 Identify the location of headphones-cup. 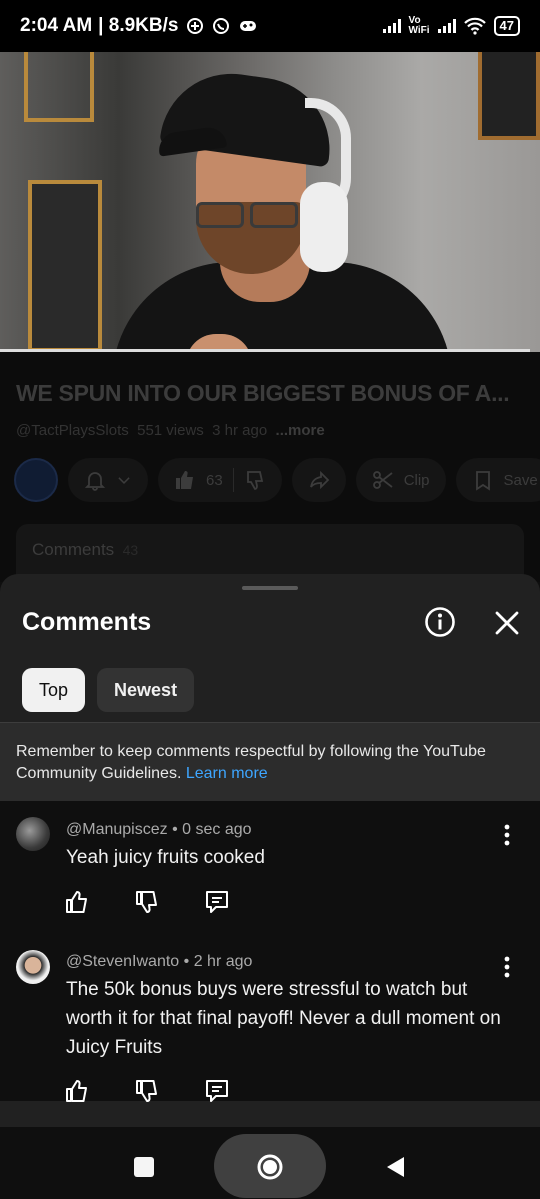
(324, 227).